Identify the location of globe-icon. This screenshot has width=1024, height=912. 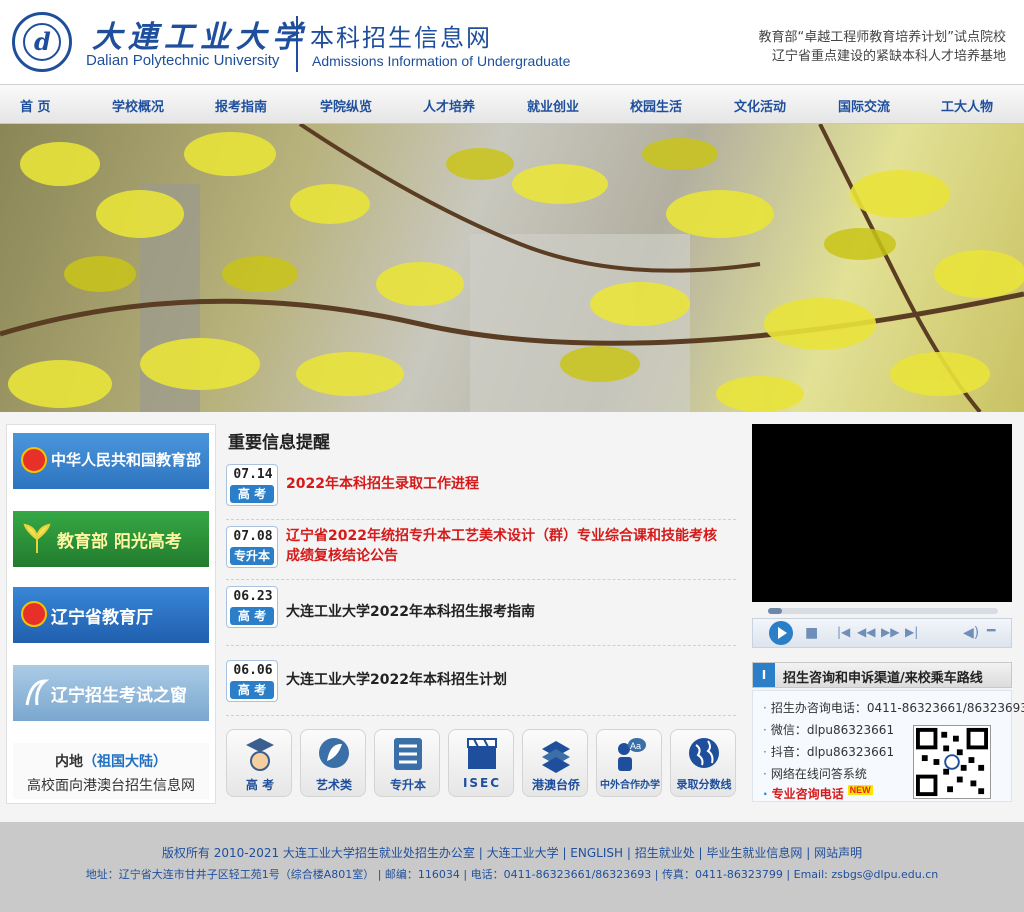
(704, 753).